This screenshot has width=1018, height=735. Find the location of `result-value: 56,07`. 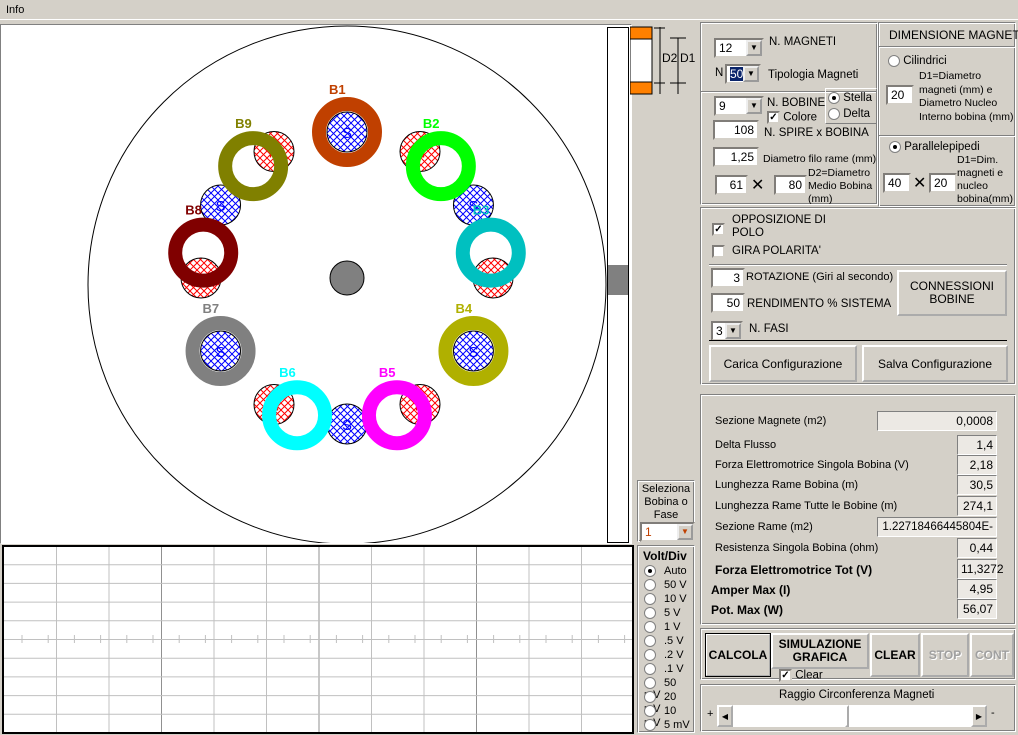

result-value: 56,07 is located at coordinates (977, 609).